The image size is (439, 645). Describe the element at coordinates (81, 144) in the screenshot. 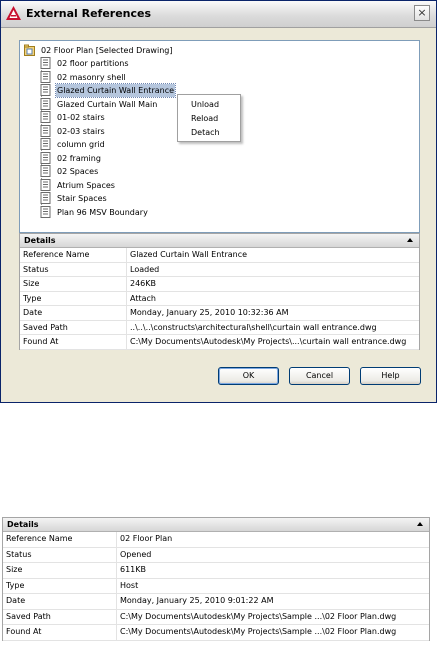

I see `tree-item-label: column grid` at that location.